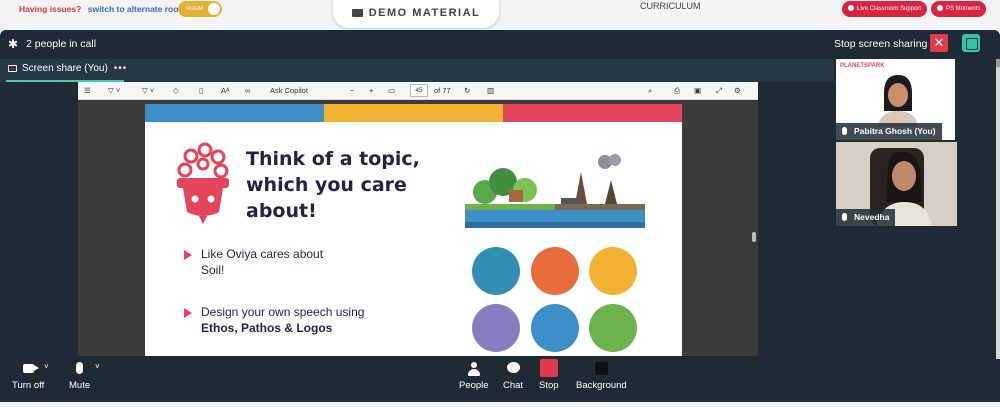 The width and height of the screenshot is (1000, 407). Describe the element at coordinates (500, 404) in the screenshot. I see `bottom-strip` at that location.